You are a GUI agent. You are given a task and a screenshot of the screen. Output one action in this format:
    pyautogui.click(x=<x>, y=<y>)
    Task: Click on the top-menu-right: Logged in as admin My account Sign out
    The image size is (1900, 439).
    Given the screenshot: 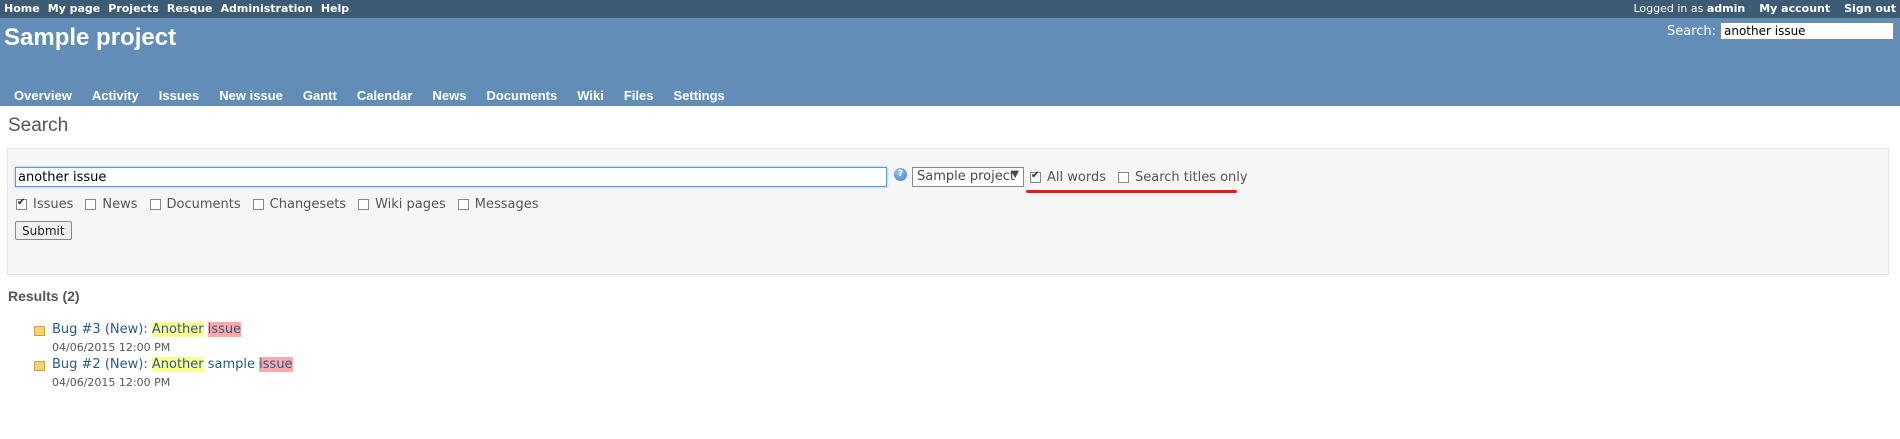 What is the action you would take?
    pyautogui.click(x=1764, y=8)
    